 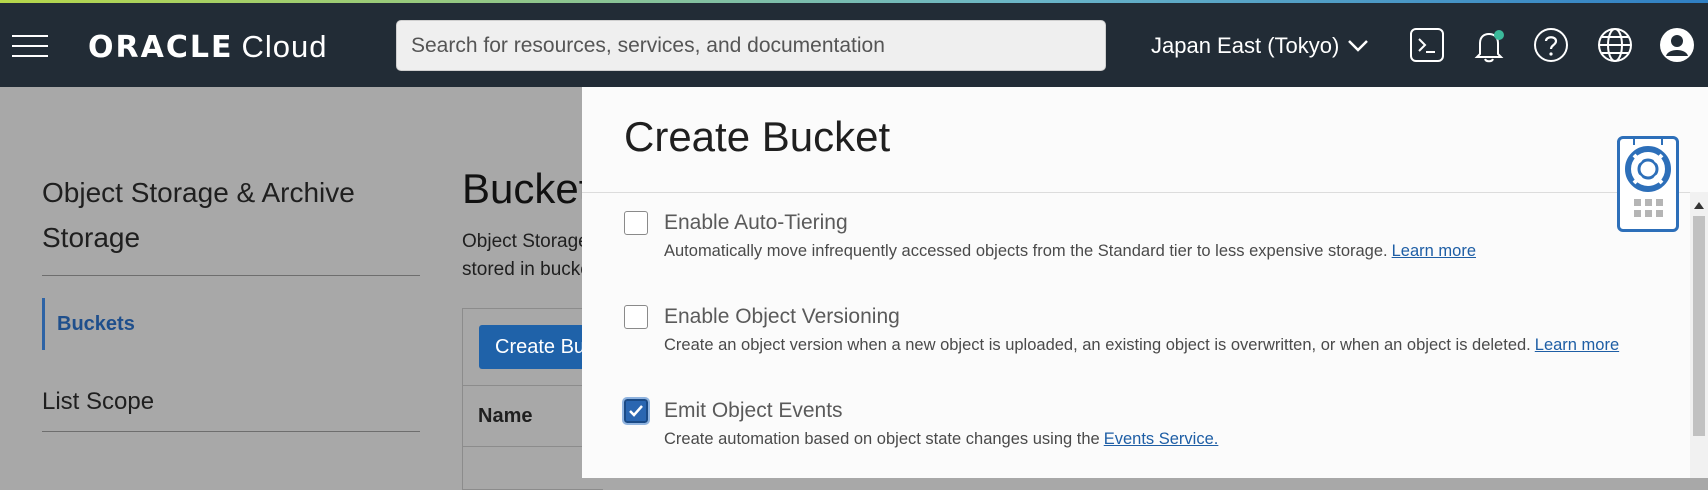 I want to click on nav-item-label: Buckets, so click(x=96, y=323).